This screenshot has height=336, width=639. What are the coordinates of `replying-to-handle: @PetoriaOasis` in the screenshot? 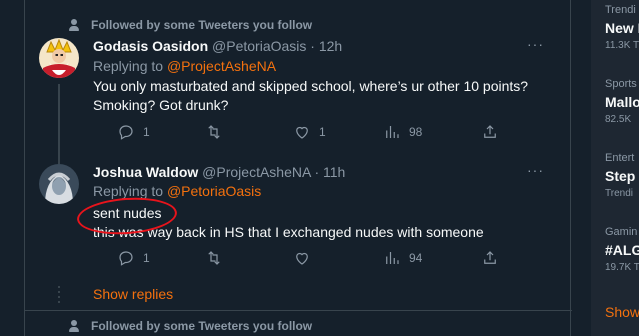 It's located at (214, 191).